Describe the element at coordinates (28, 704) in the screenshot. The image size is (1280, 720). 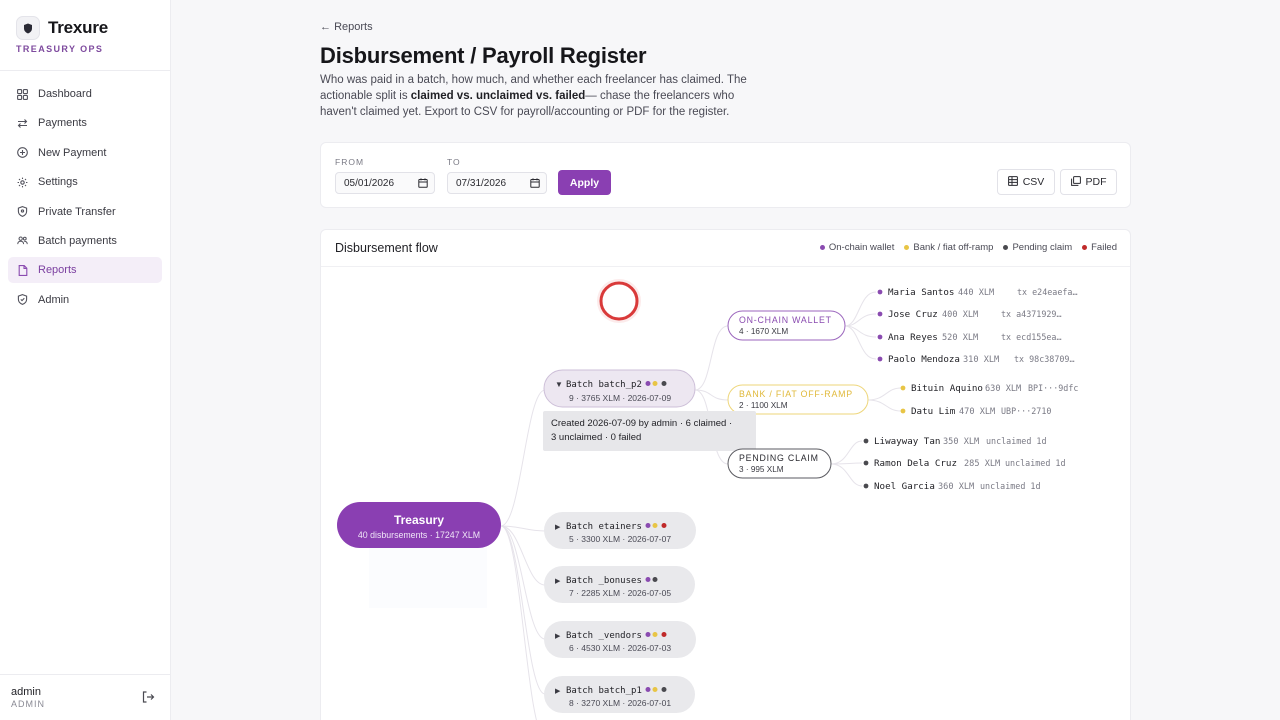
I see `user-role: ADMIN` at that location.